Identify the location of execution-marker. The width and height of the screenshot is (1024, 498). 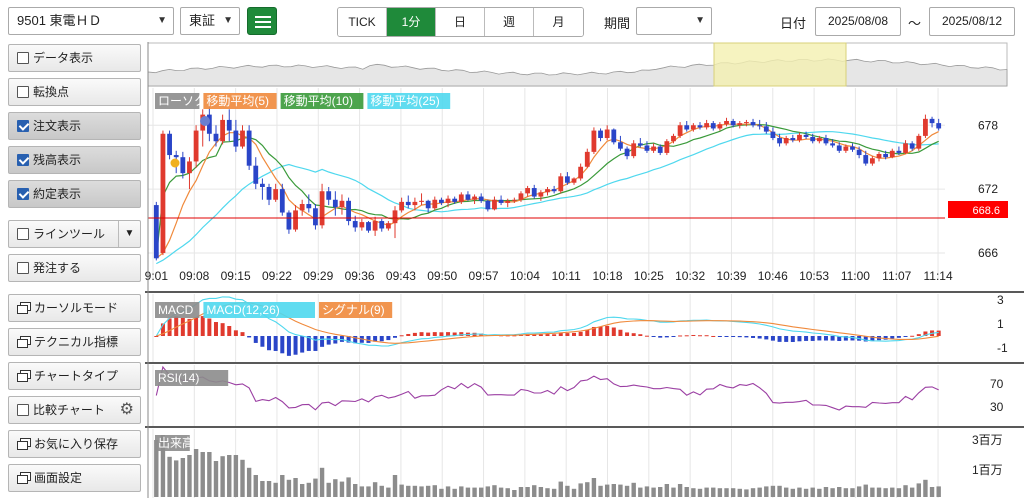
(175, 163).